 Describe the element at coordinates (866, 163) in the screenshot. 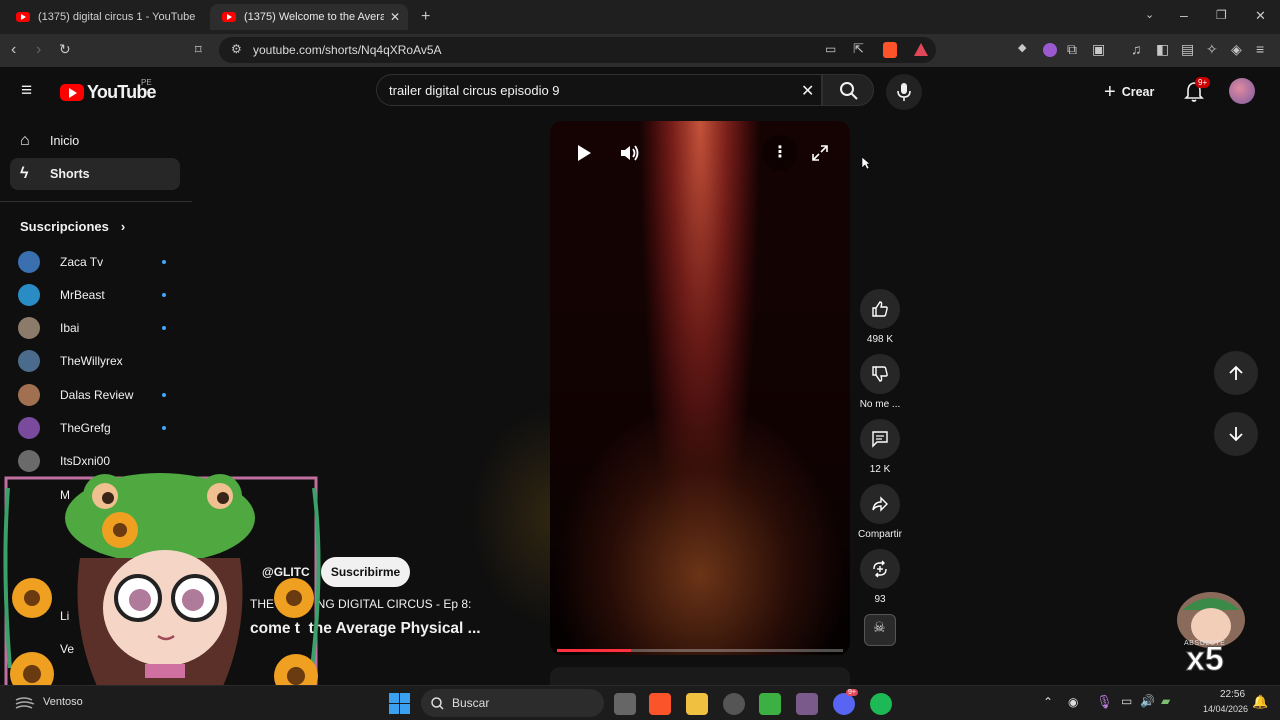

I see `mouse-cursor-icon` at that location.